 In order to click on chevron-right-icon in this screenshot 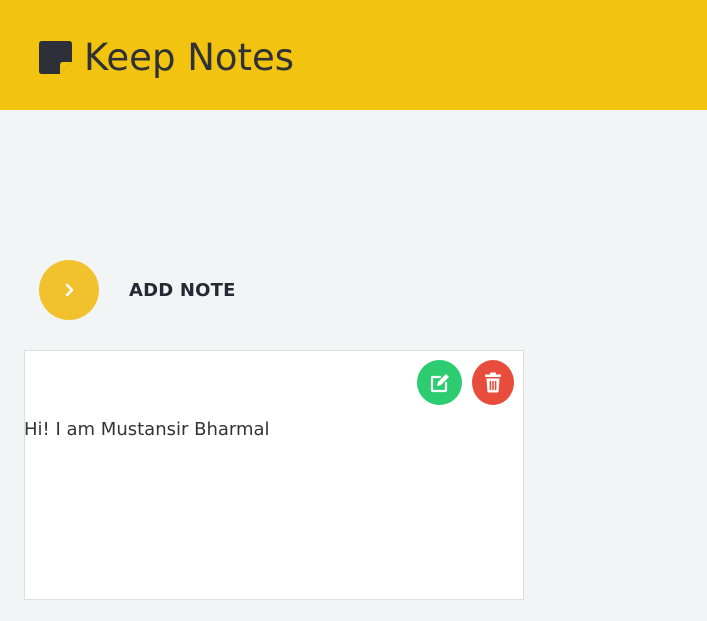, I will do `click(69, 290)`.